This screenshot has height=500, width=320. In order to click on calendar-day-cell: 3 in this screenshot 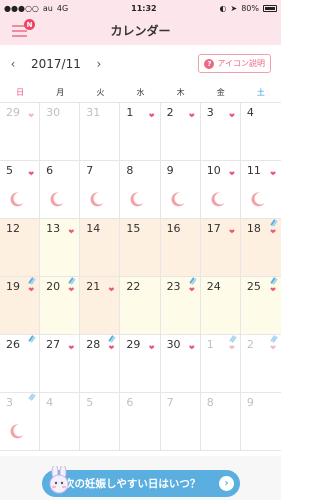, I will do `click(20, 422)`.